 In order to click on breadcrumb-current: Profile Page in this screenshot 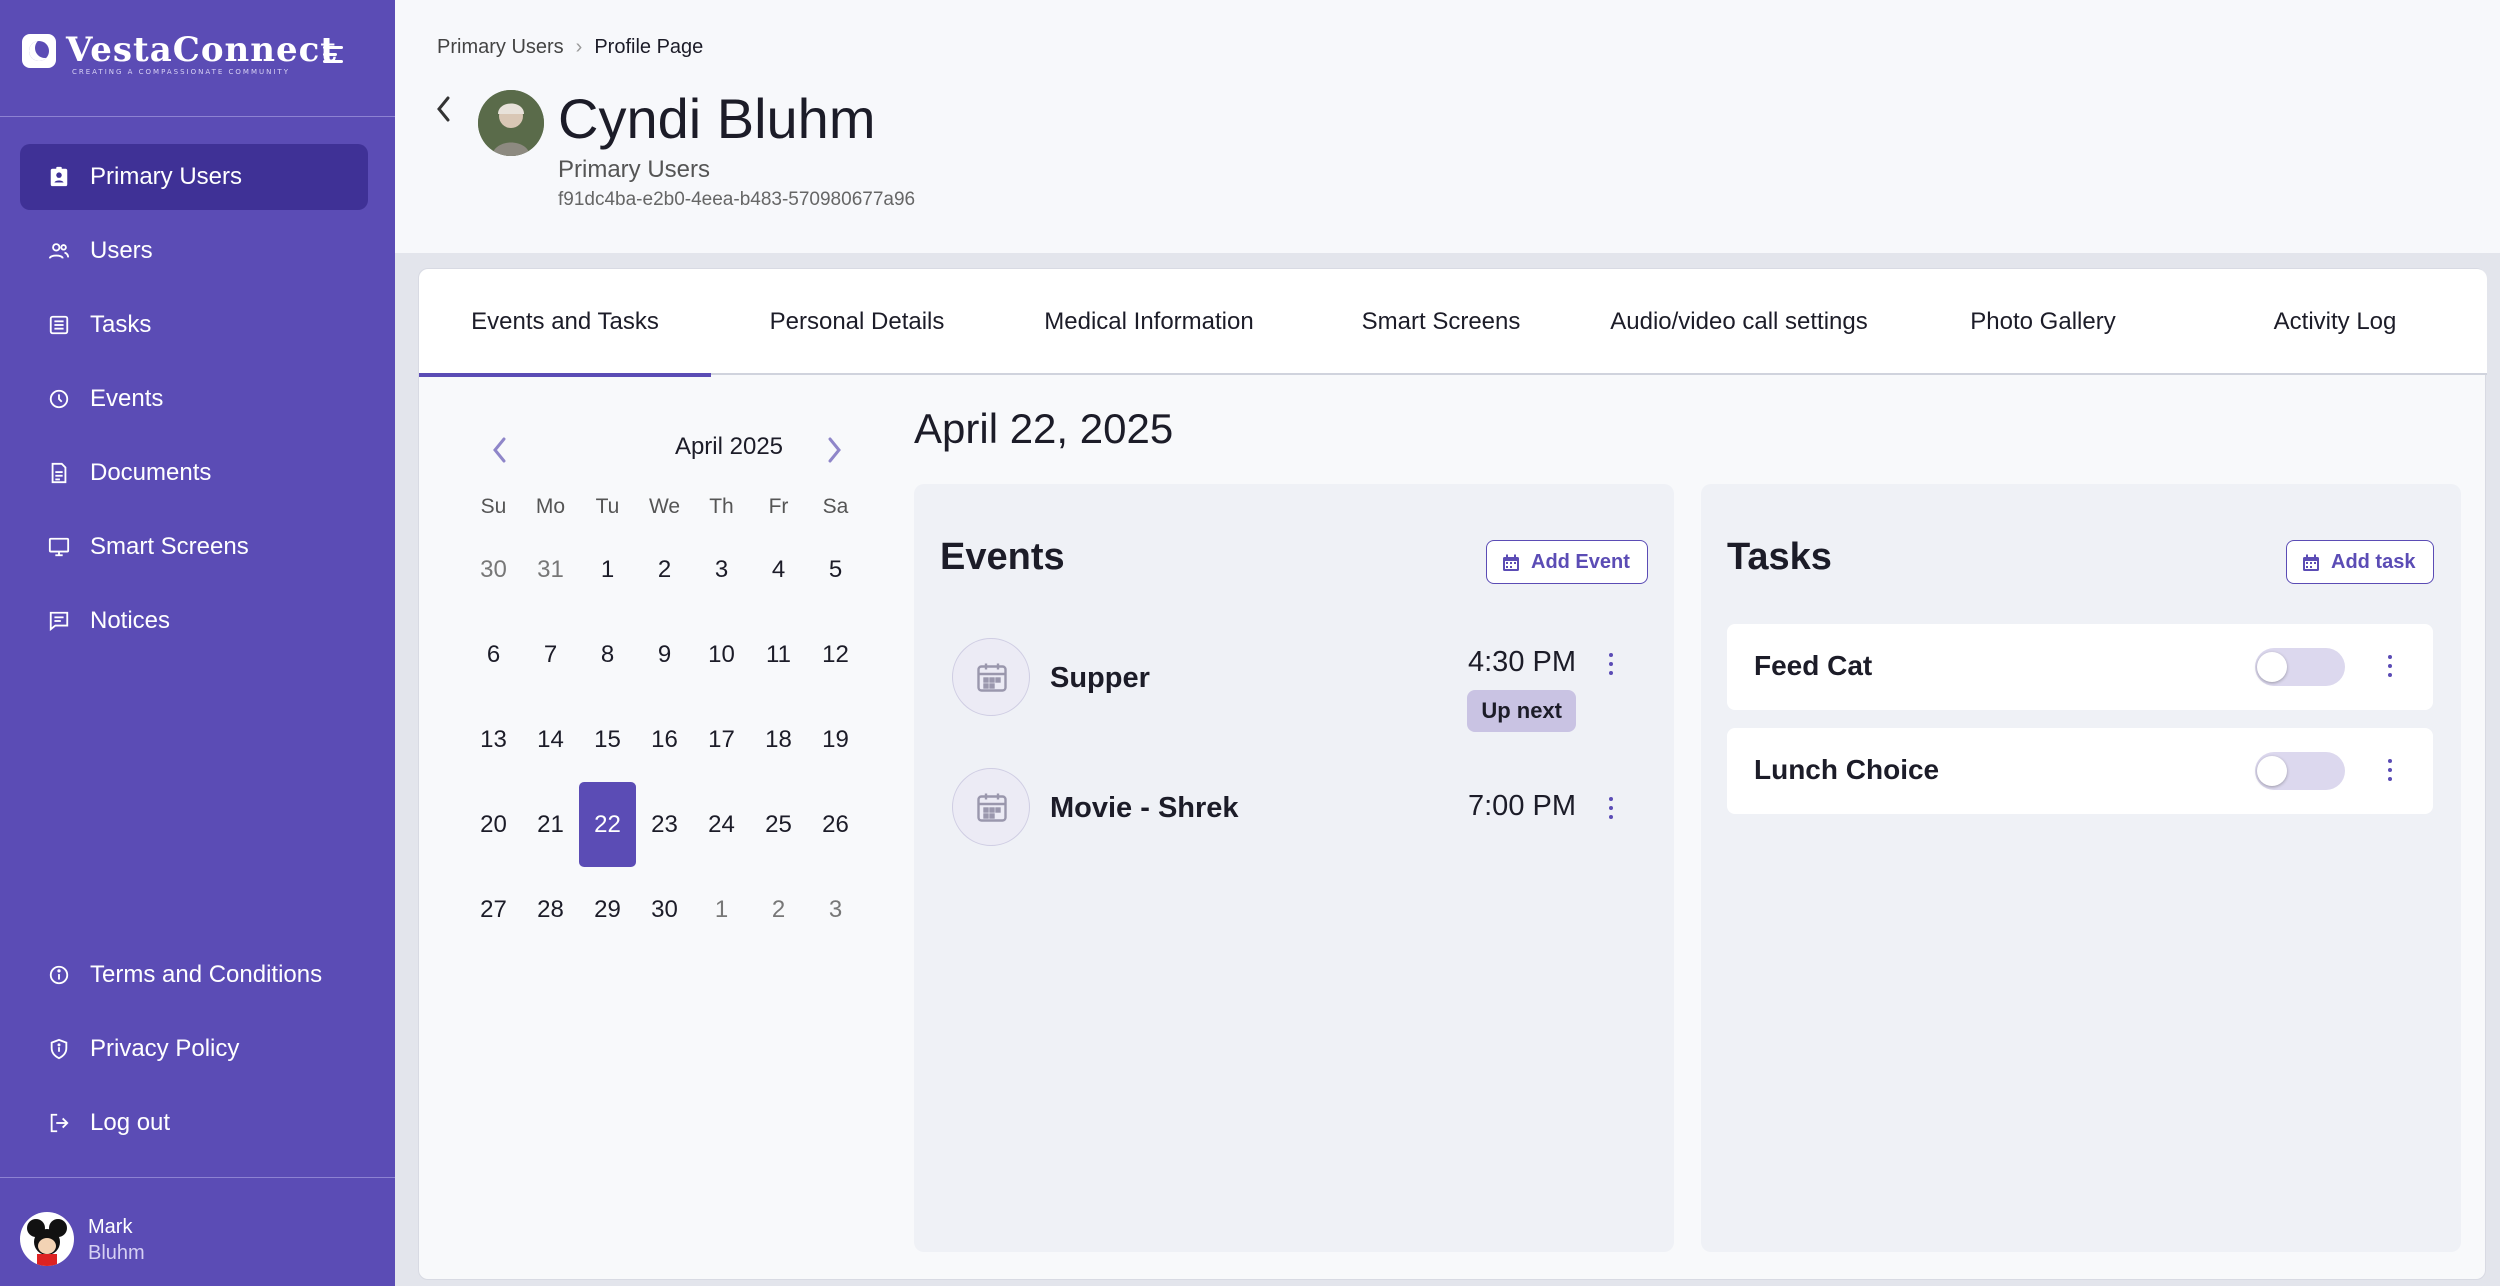, I will do `click(649, 47)`.